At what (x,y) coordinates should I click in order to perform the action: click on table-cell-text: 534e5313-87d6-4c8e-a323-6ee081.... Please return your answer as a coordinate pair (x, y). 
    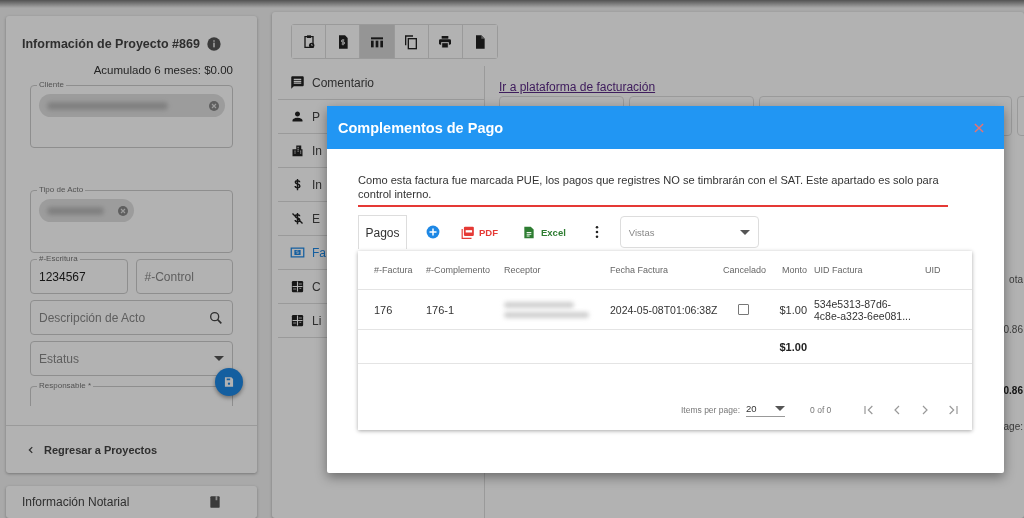
    Looking at the image, I should click on (863, 309).